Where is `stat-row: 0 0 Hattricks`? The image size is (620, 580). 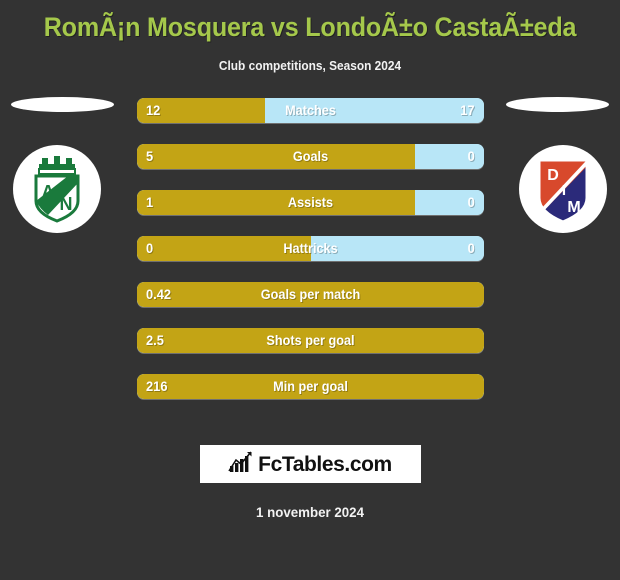
stat-row: 0 0 Hattricks is located at coordinates (310, 248).